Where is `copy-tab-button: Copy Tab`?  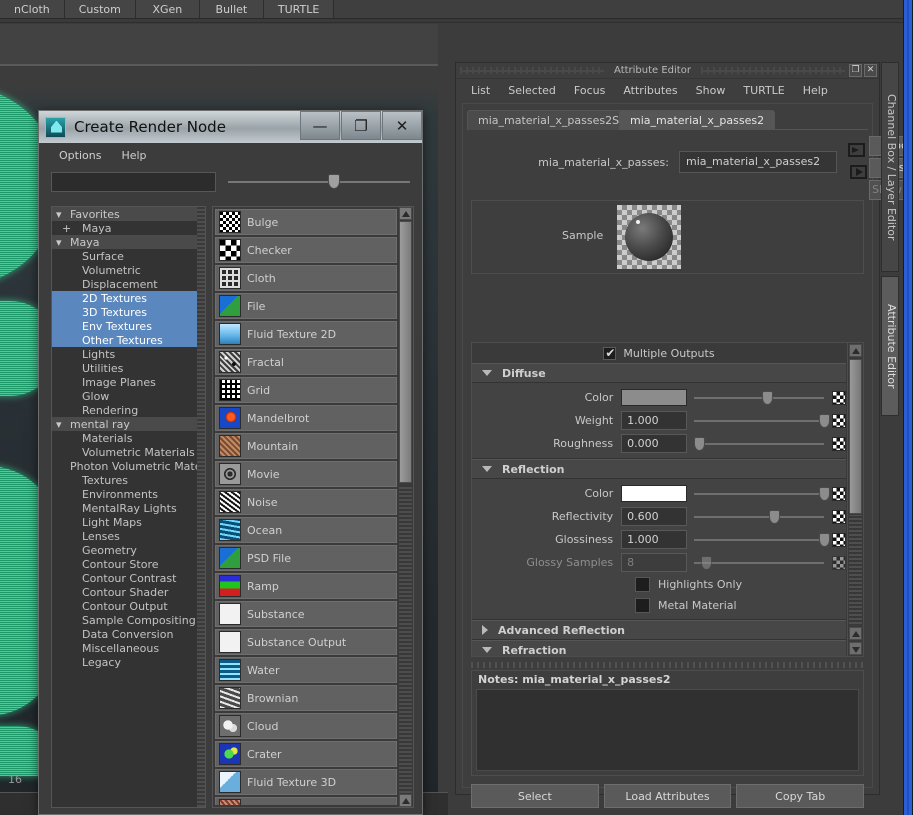
copy-tab-button: Copy Tab is located at coordinates (800, 796).